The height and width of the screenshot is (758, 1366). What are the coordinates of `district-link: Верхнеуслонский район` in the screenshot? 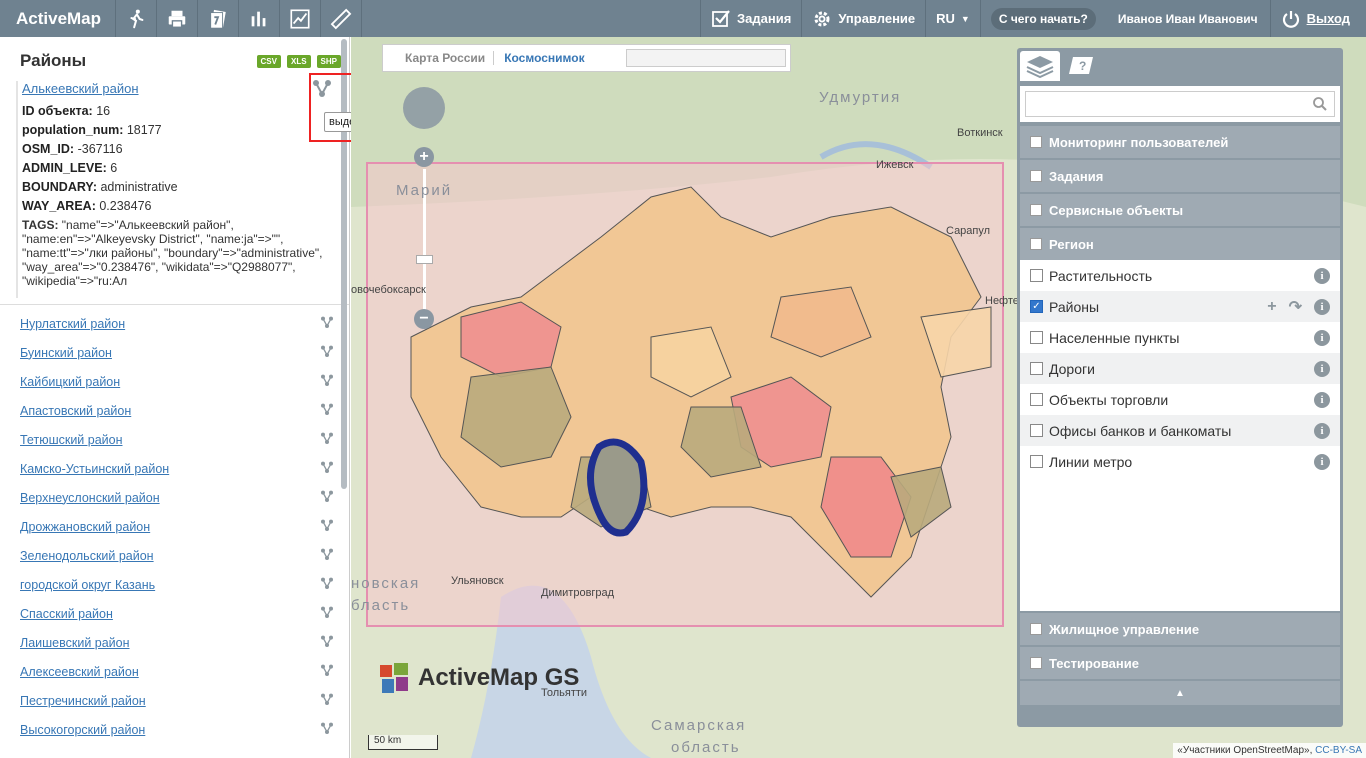 It's located at (169, 498).